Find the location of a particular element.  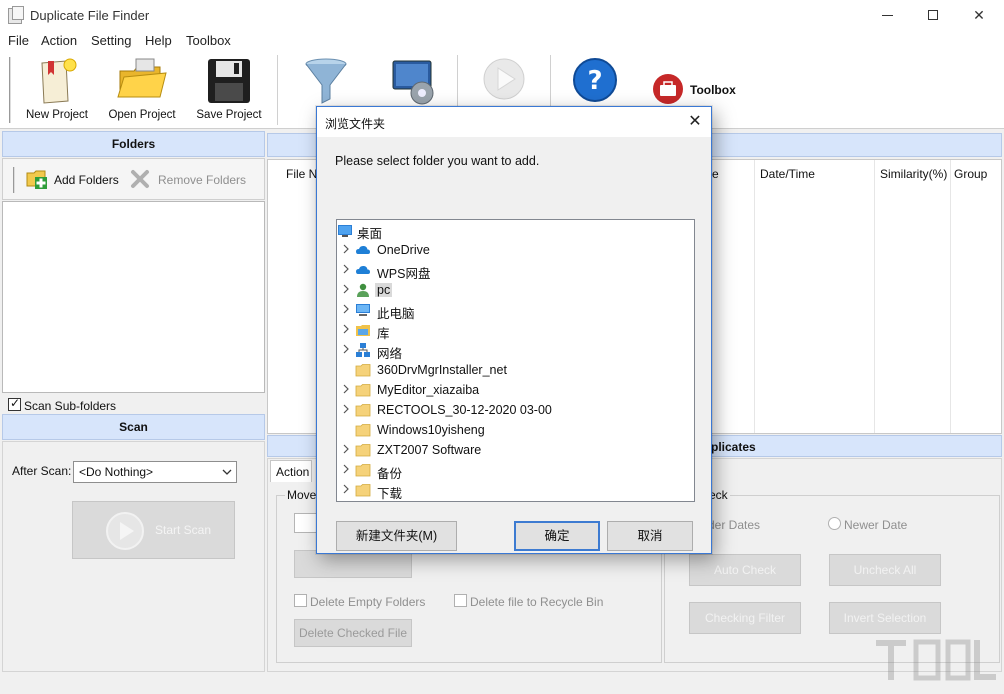

after-scan-label: After Scan: is located at coordinates (42, 471).